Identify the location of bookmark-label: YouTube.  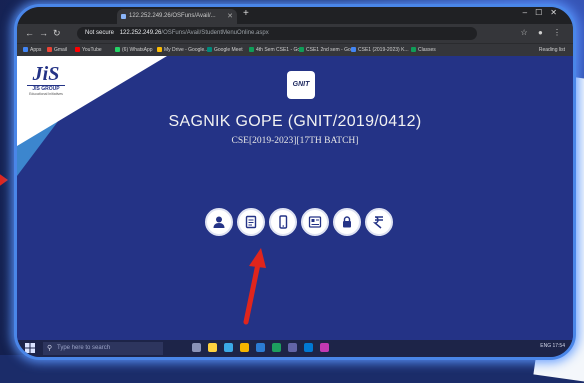
(92, 50).